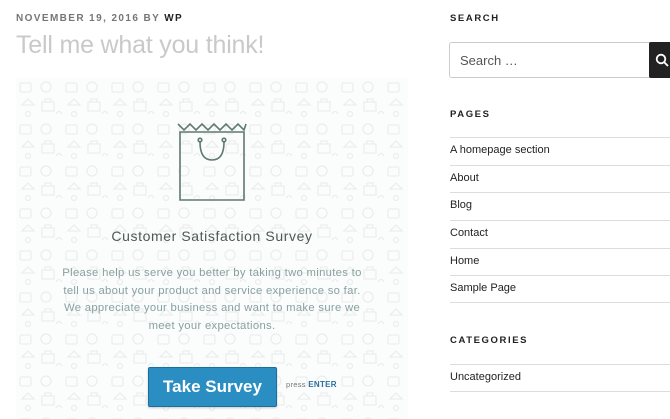 The image size is (670, 419). I want to click on search-button, so click(659, 60).